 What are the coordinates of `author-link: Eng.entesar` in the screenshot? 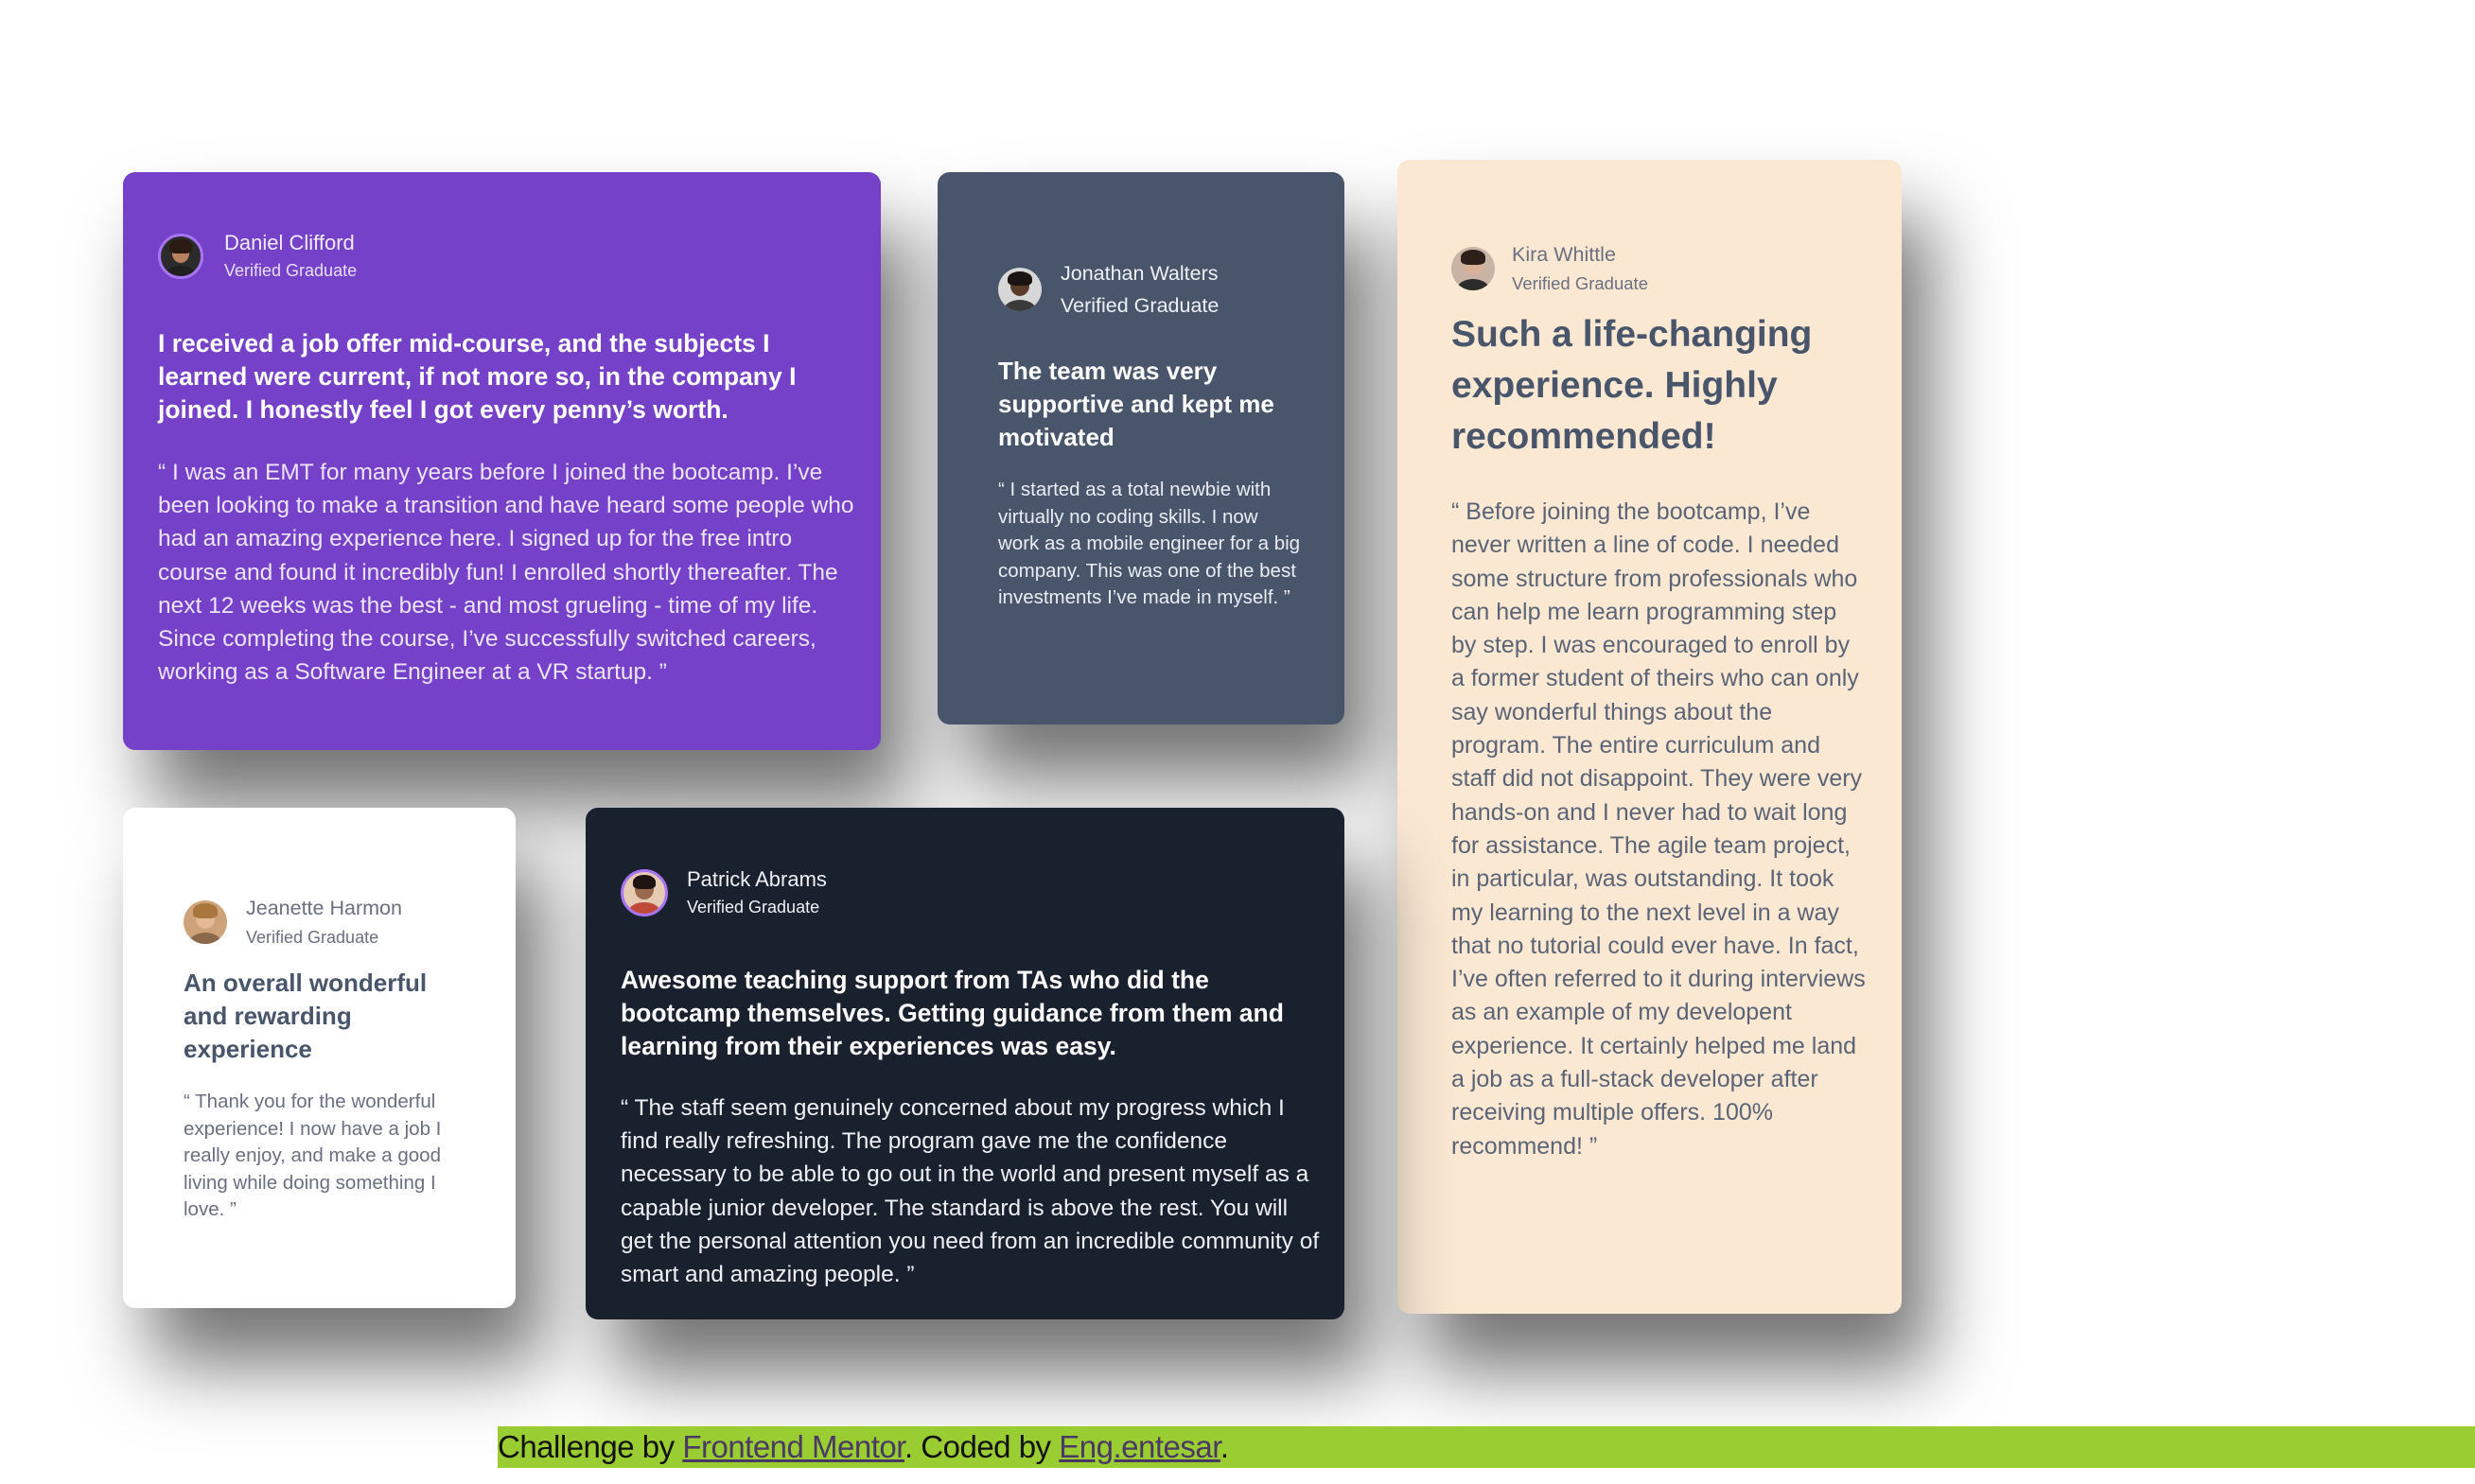 It's located at (1139, 1446).